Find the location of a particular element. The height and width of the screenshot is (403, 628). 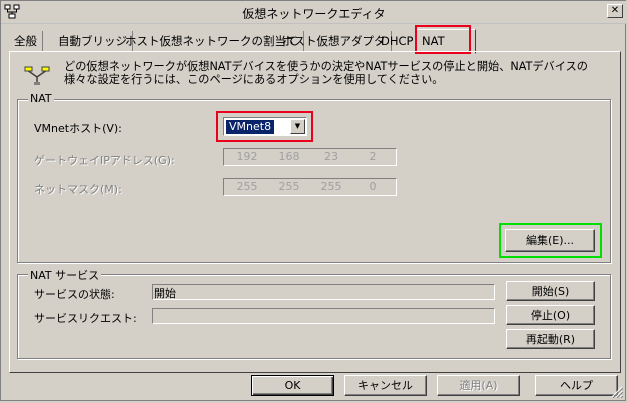

network-icon is located at coordinates (37, 75).